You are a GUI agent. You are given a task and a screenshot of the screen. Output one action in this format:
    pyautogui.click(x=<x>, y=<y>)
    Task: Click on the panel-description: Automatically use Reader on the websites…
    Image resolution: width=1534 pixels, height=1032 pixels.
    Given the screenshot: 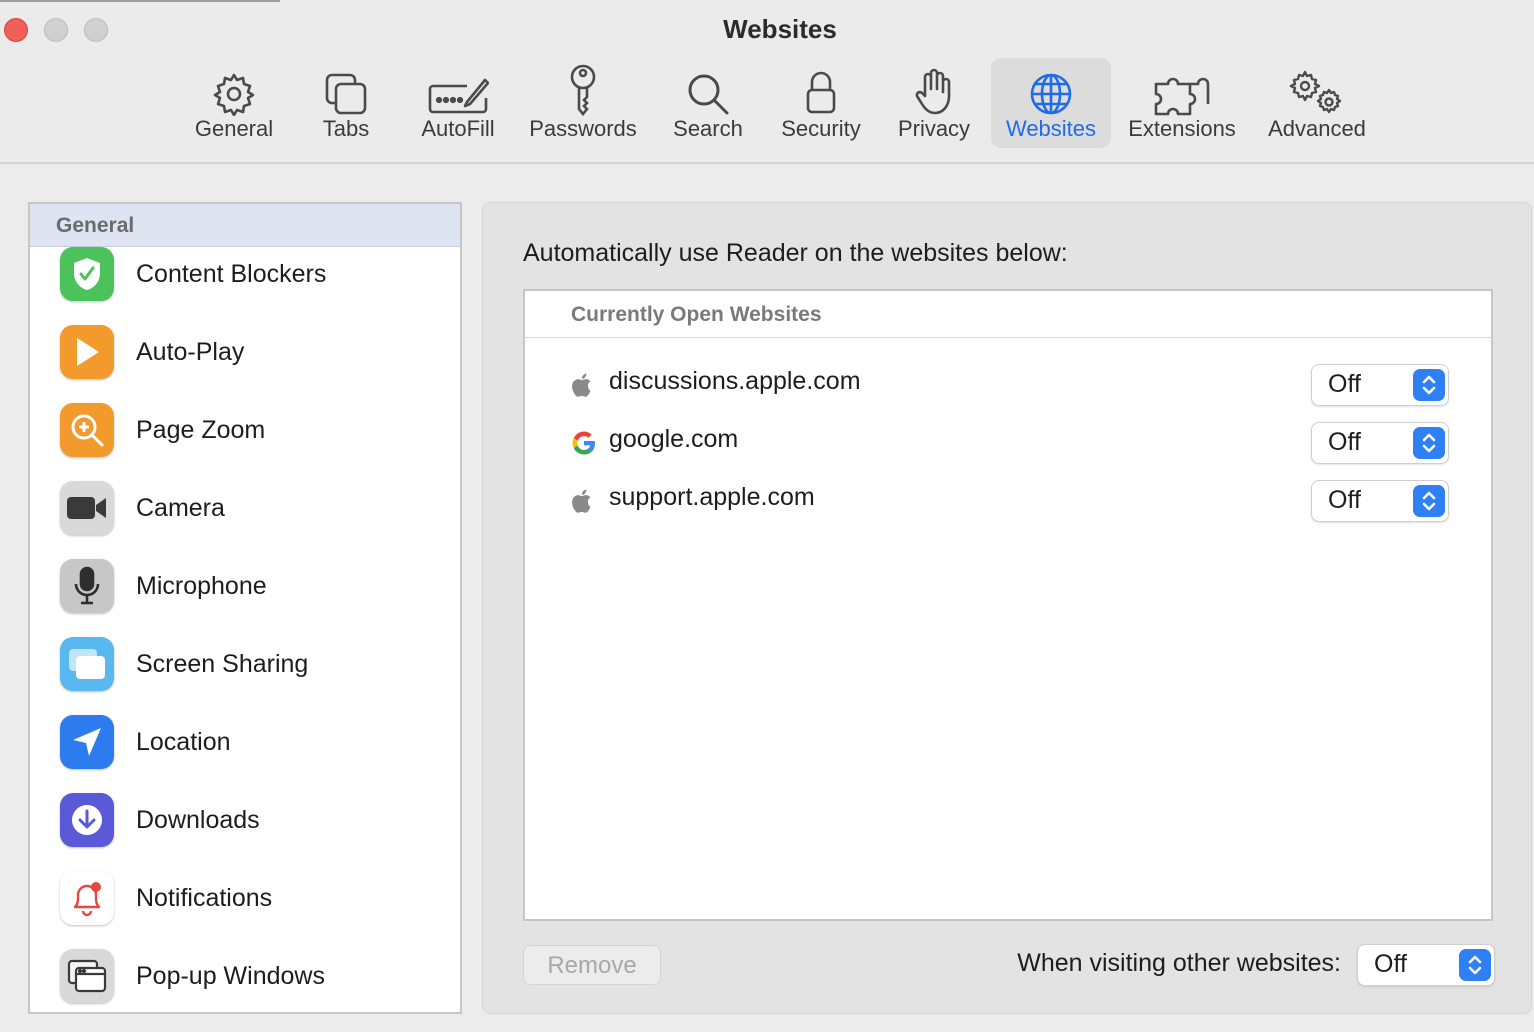 What is the action you would take?
    pyautogui.click(x=795, y=253)
    